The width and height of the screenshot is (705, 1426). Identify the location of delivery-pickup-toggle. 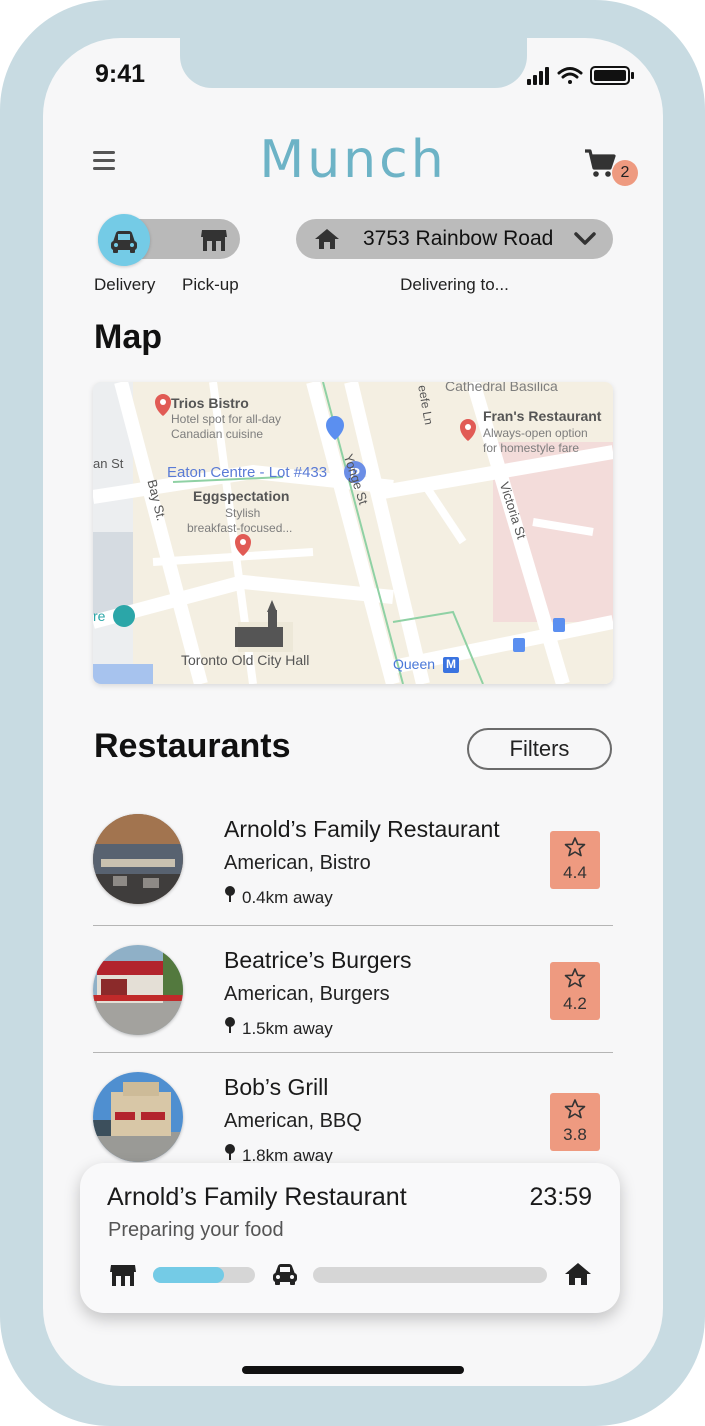
(169, 240).